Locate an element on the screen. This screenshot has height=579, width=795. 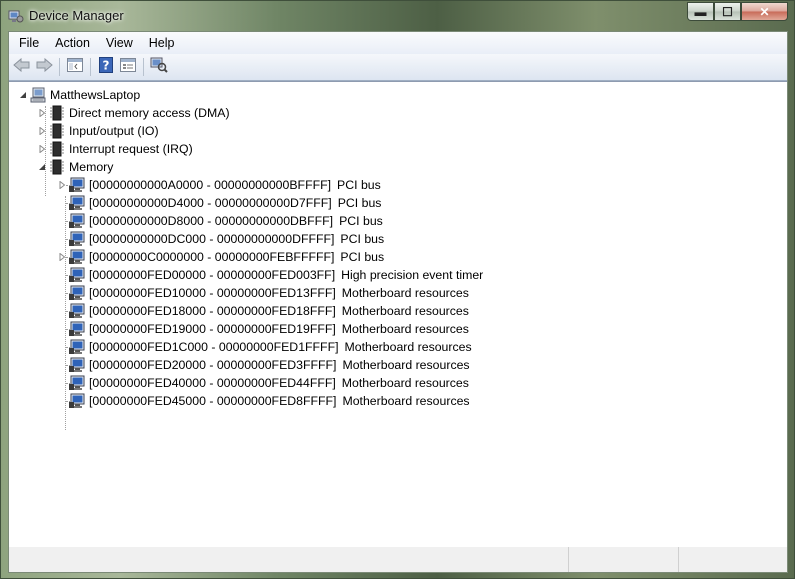
title-bar: Device Manager ▬ ☐ ✕ is located at coordinates (397, 16).